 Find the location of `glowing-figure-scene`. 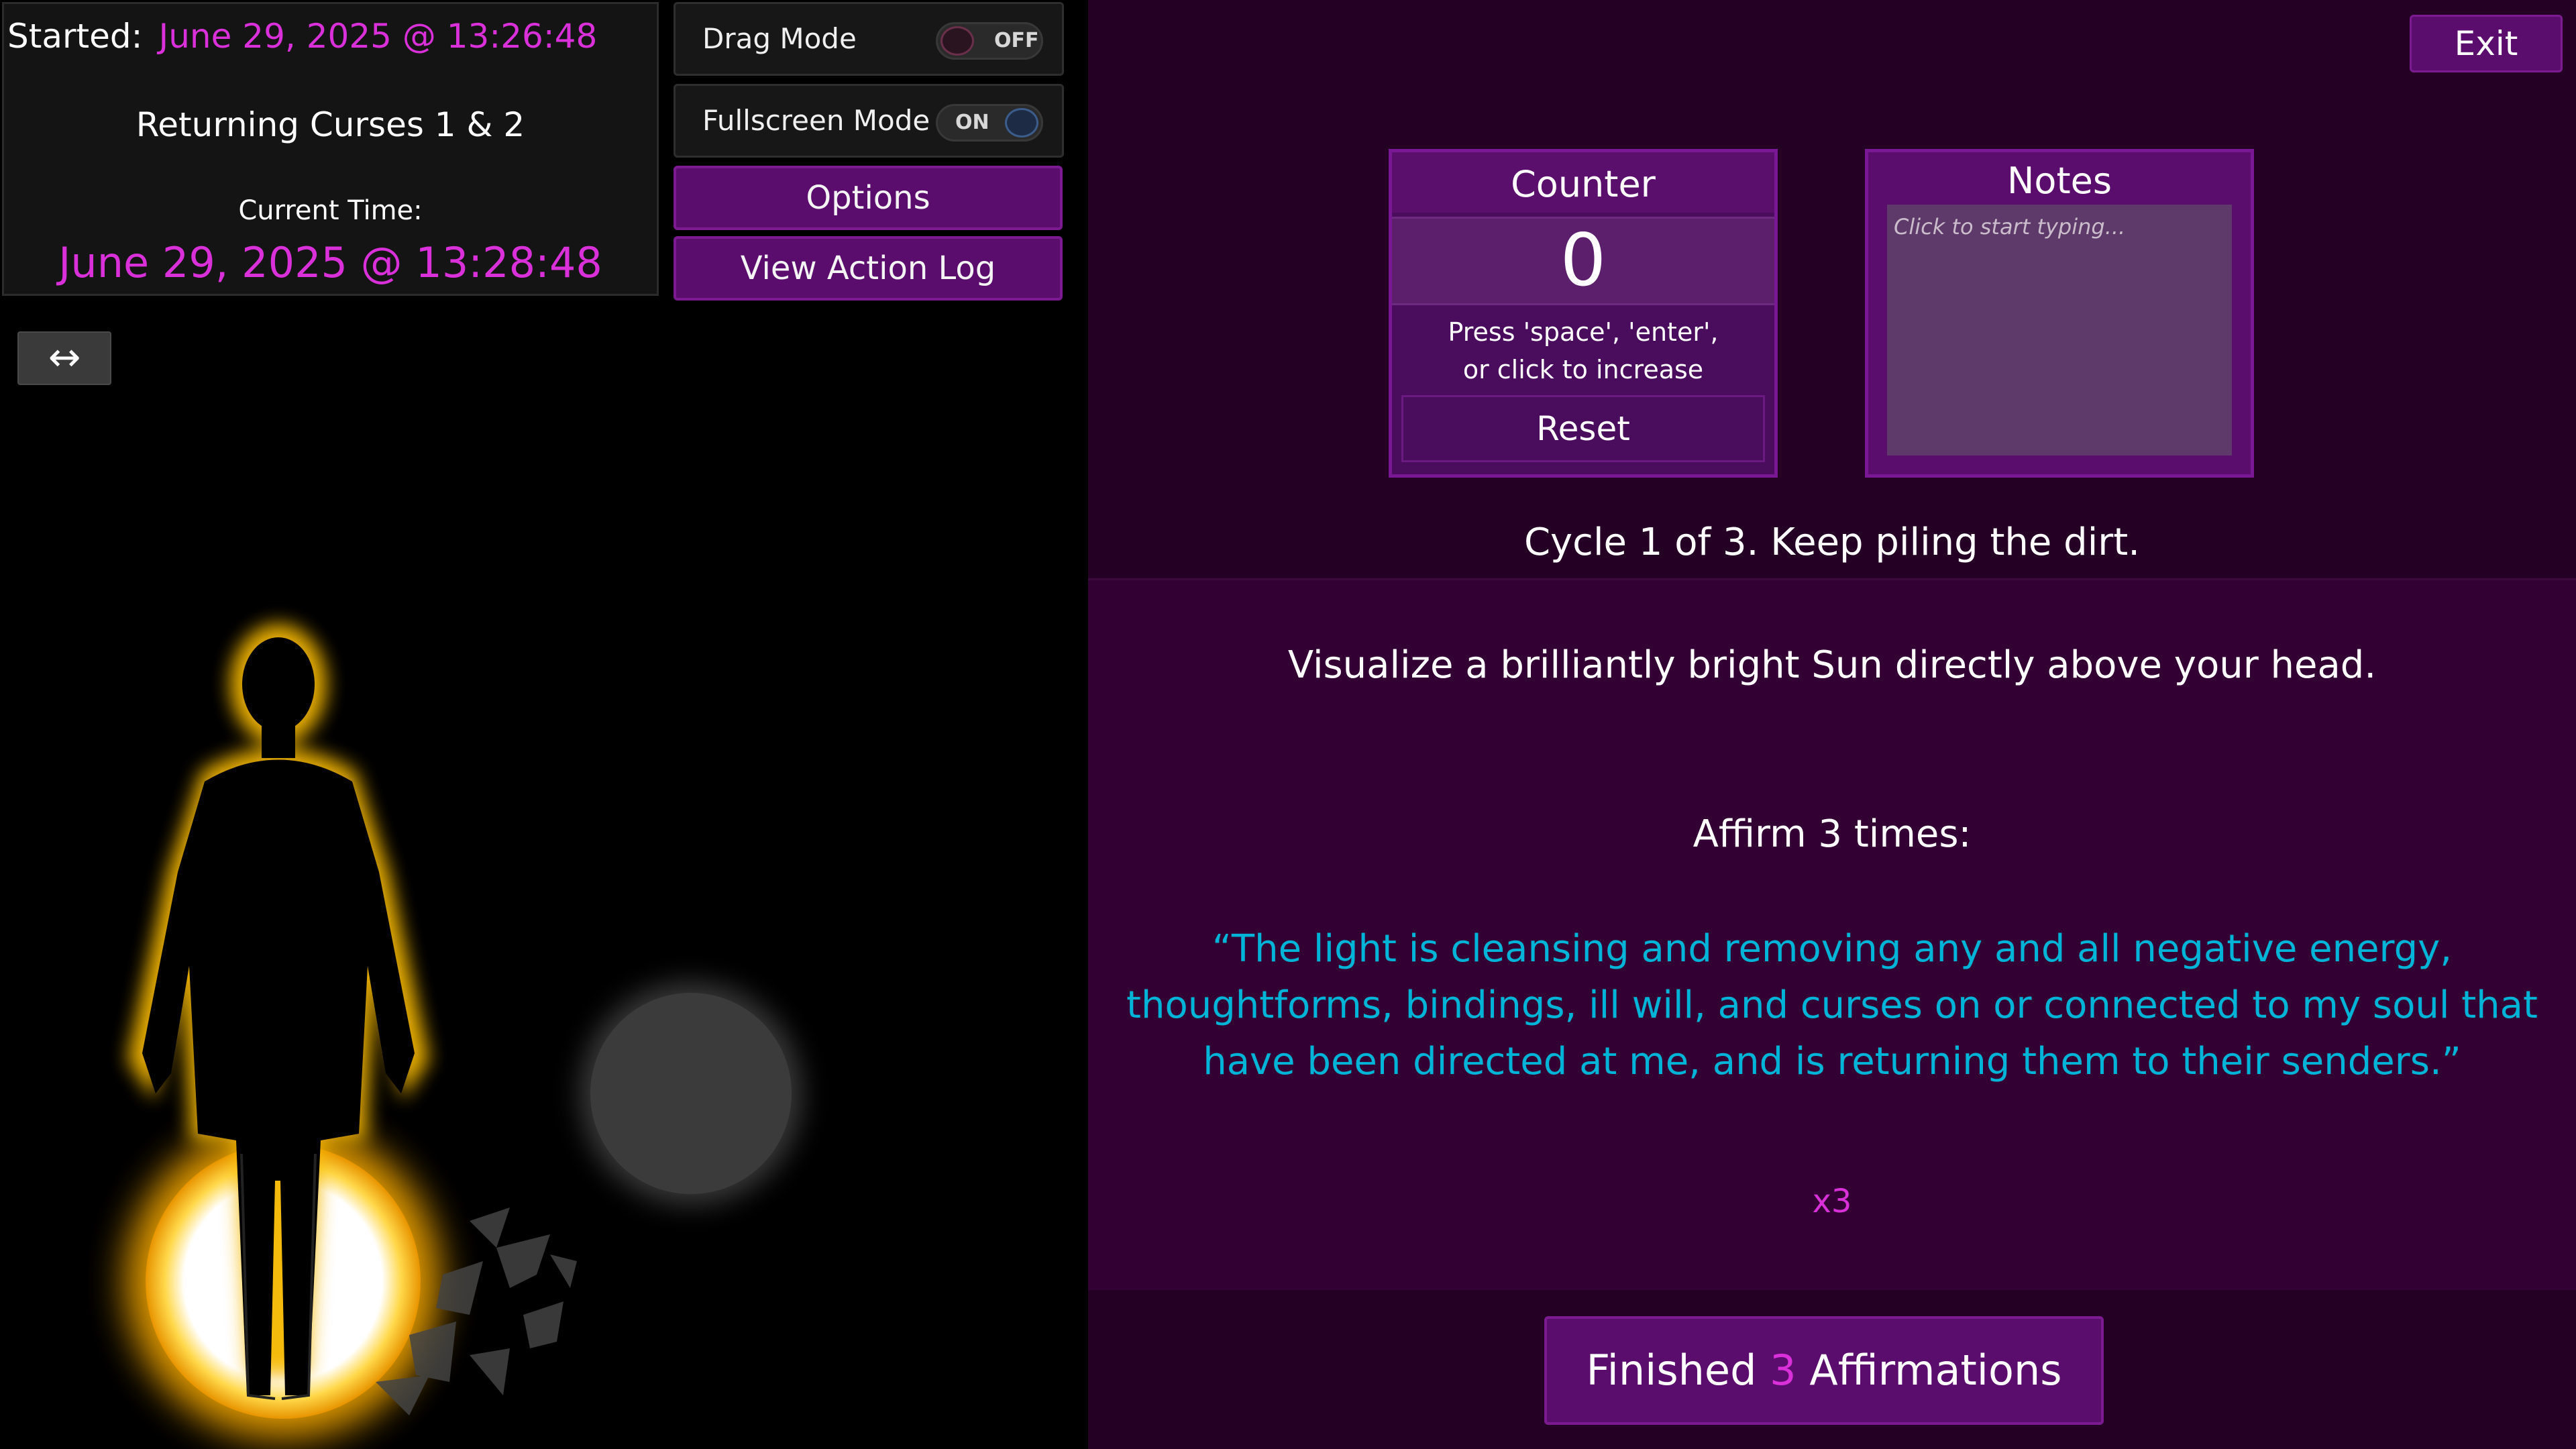

glowing-figure-scene is located at coordinates (351, 1031).